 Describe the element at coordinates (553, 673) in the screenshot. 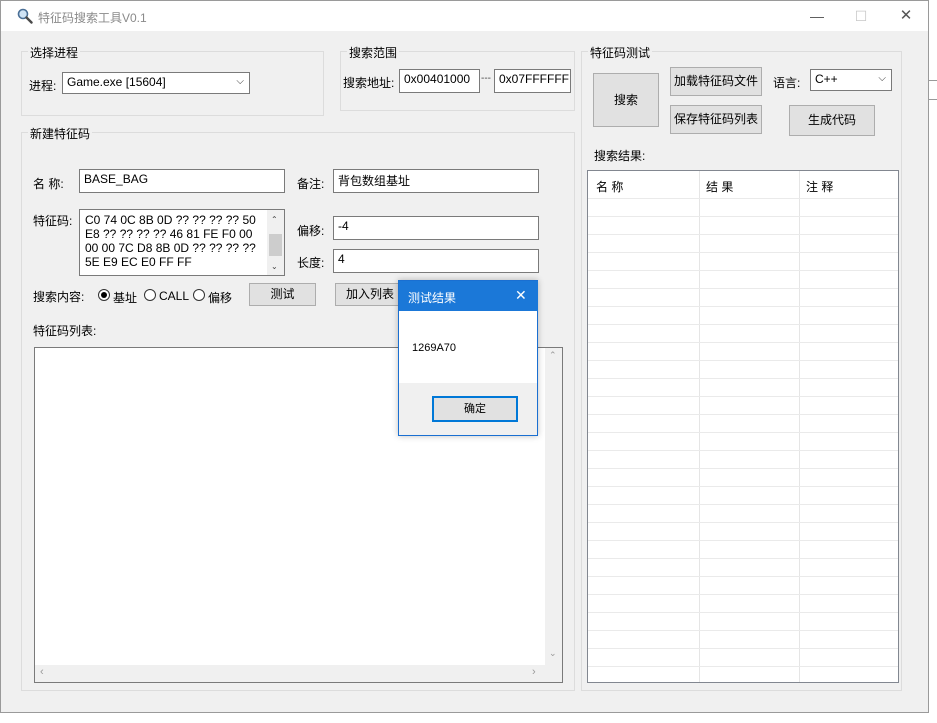

I see `scroll-corner` at that location.